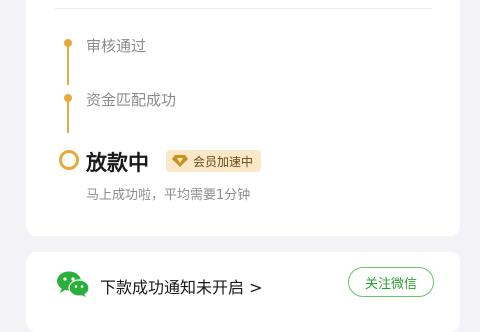  What do you see at coordinates (391, 282) in the screenshot?
I see `follow-wechat-button: 关注微信` at bounding box center [391, 282].